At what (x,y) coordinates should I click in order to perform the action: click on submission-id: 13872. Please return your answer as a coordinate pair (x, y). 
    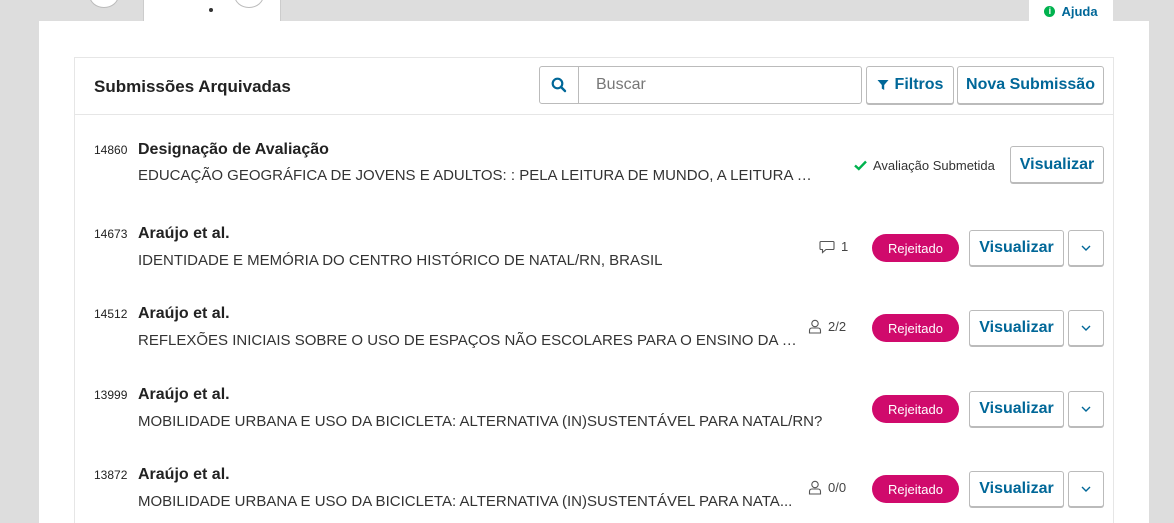
    Looking at the image, I should click on (111, 475).